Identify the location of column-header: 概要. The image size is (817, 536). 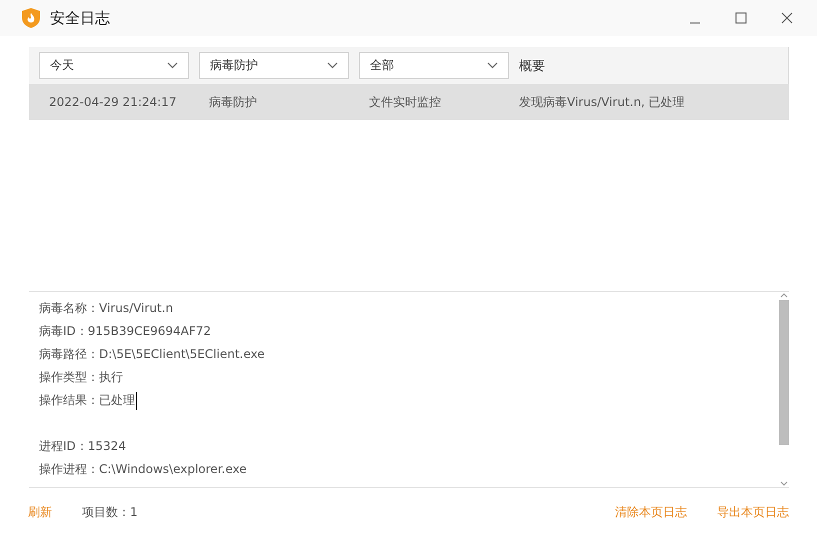
(532, 66).